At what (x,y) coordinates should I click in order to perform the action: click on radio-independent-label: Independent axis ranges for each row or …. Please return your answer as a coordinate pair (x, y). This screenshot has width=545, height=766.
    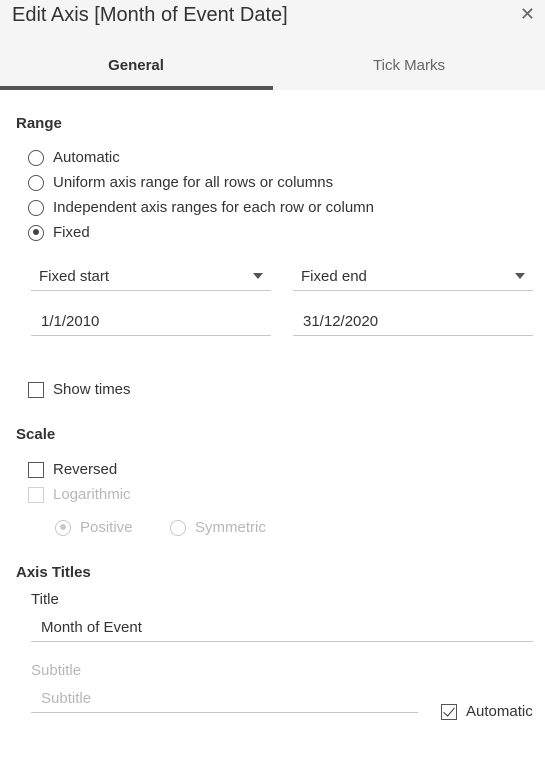
    Looking at the image, I should click on (214, 207).